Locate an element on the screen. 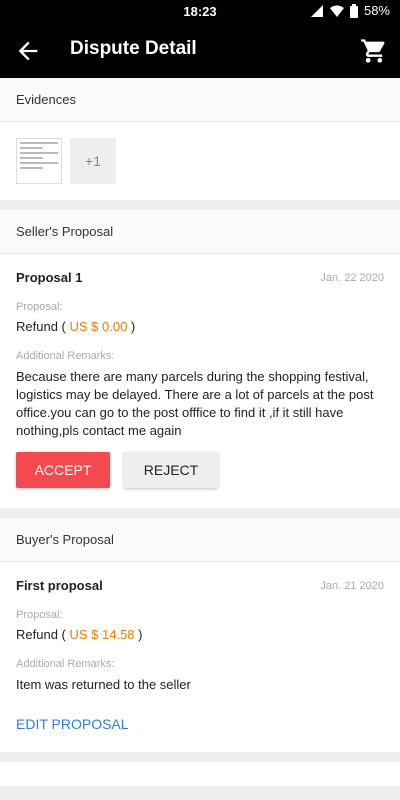 This screenshot has width=400, height=800. proposal-actions: ACCEPT REJECT is located at coordinates (200, 470).